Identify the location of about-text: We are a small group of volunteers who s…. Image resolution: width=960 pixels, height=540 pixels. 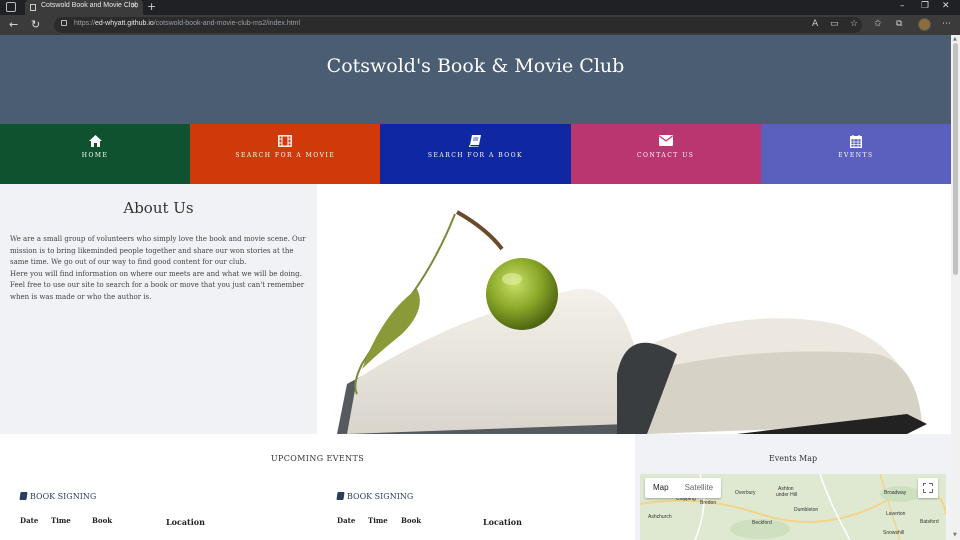
(159, 269).